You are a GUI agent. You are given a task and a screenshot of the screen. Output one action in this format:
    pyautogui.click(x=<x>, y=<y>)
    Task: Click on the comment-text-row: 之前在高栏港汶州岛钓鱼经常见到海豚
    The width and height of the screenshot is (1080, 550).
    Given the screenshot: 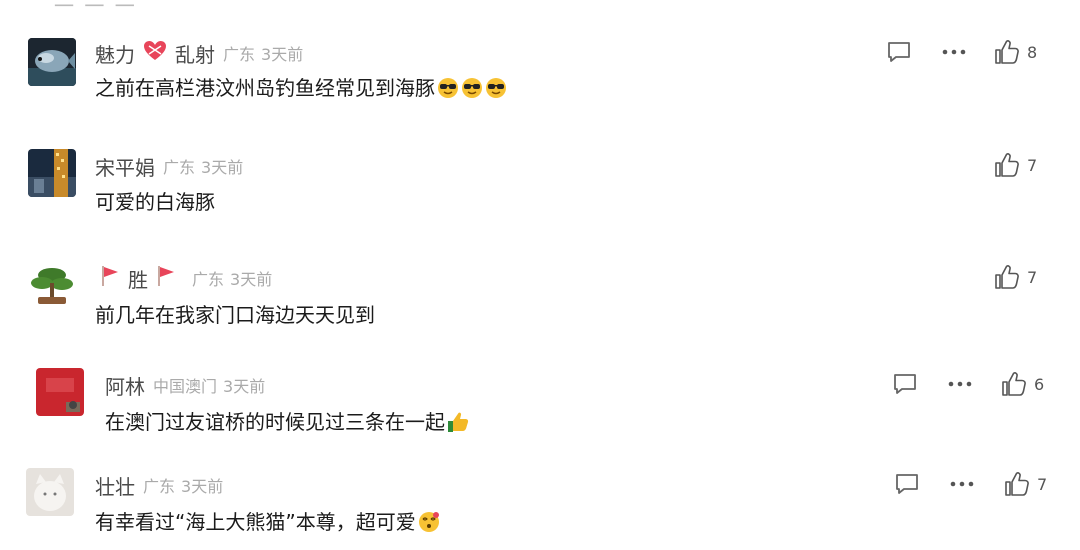 What is the action you would take?
    pyautogui.click(x=301, y=88)
    